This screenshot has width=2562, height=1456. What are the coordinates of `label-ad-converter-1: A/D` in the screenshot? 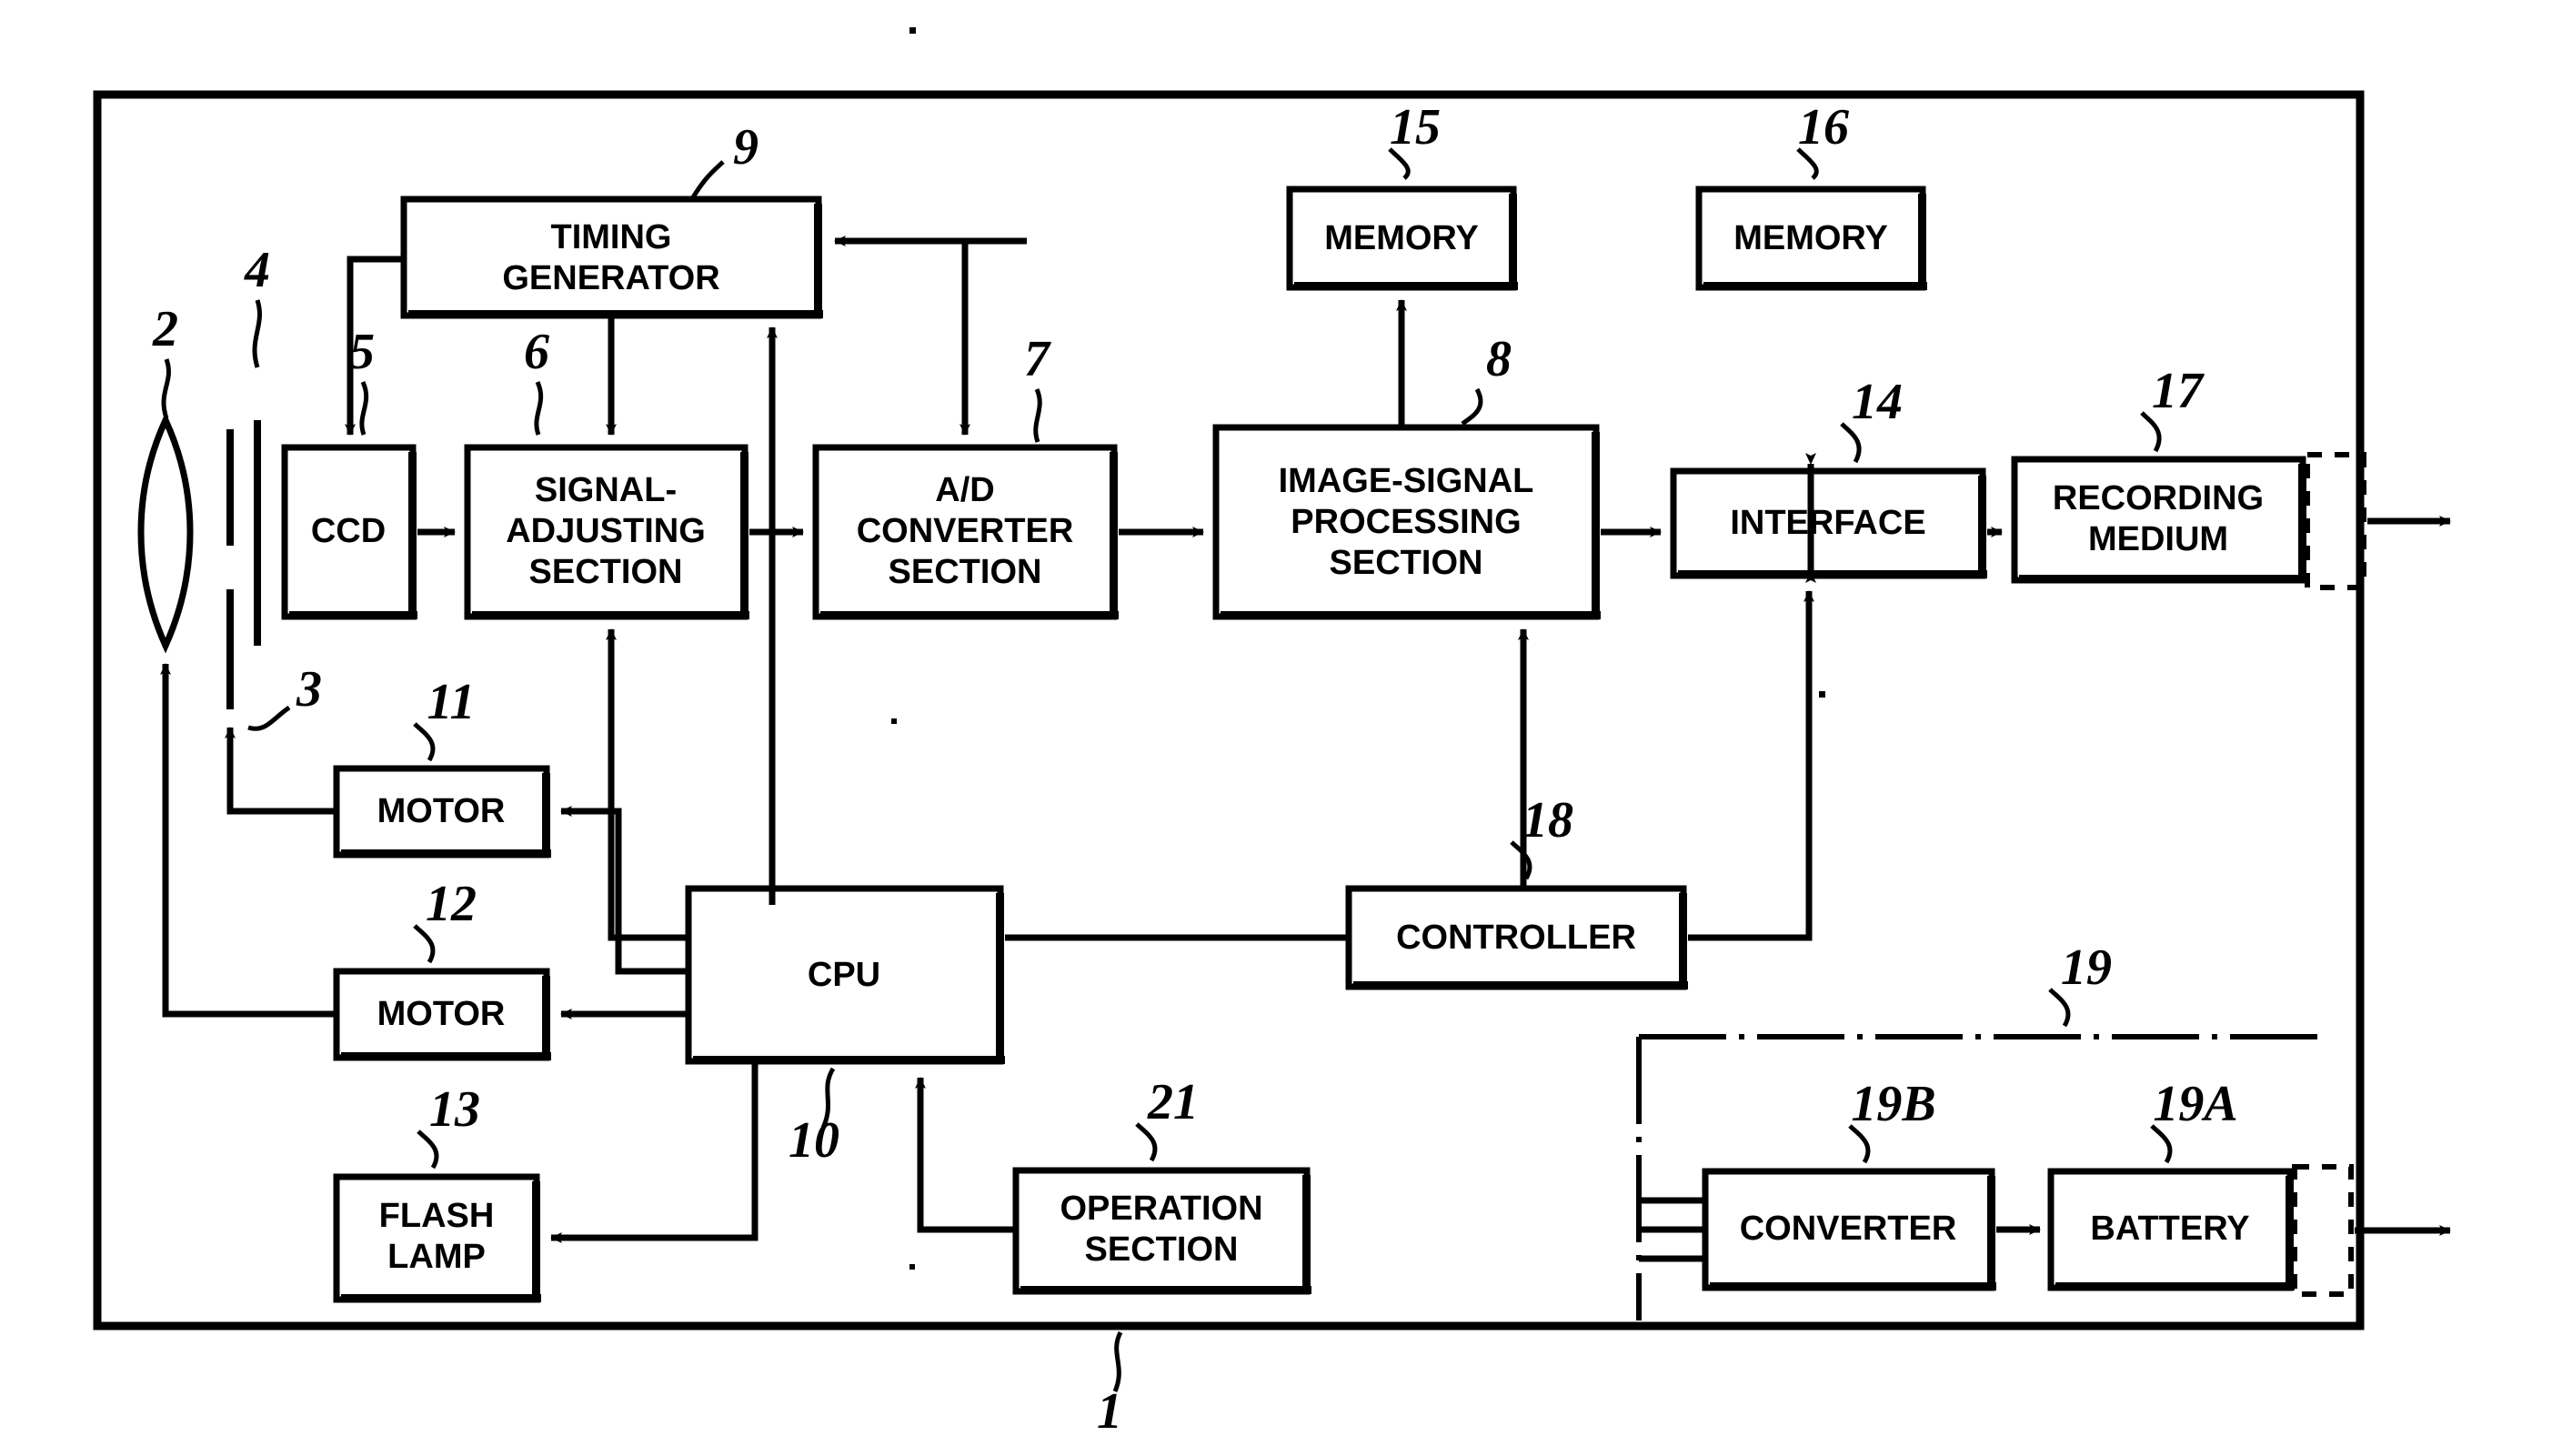 It's located at (964, 490).